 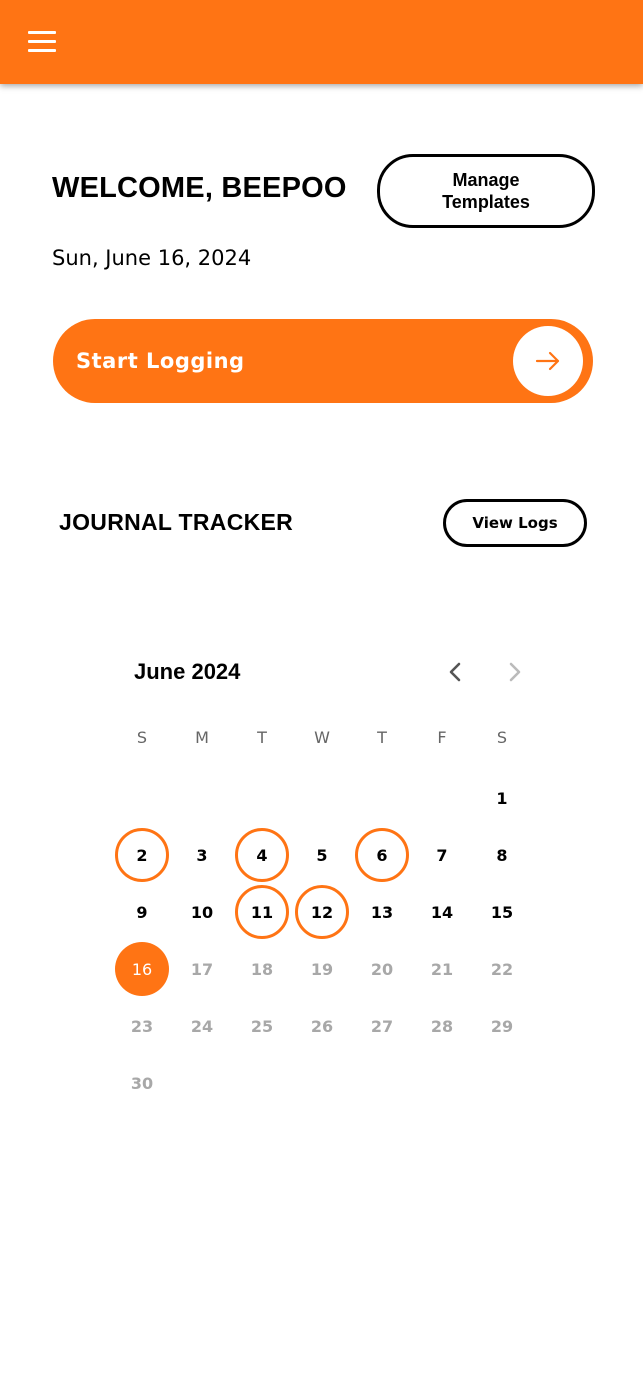 What do you see at coordinates (382, 969) in the screenshot?
I see `calendar-day-future: 20` at bounding box center [382, 969].